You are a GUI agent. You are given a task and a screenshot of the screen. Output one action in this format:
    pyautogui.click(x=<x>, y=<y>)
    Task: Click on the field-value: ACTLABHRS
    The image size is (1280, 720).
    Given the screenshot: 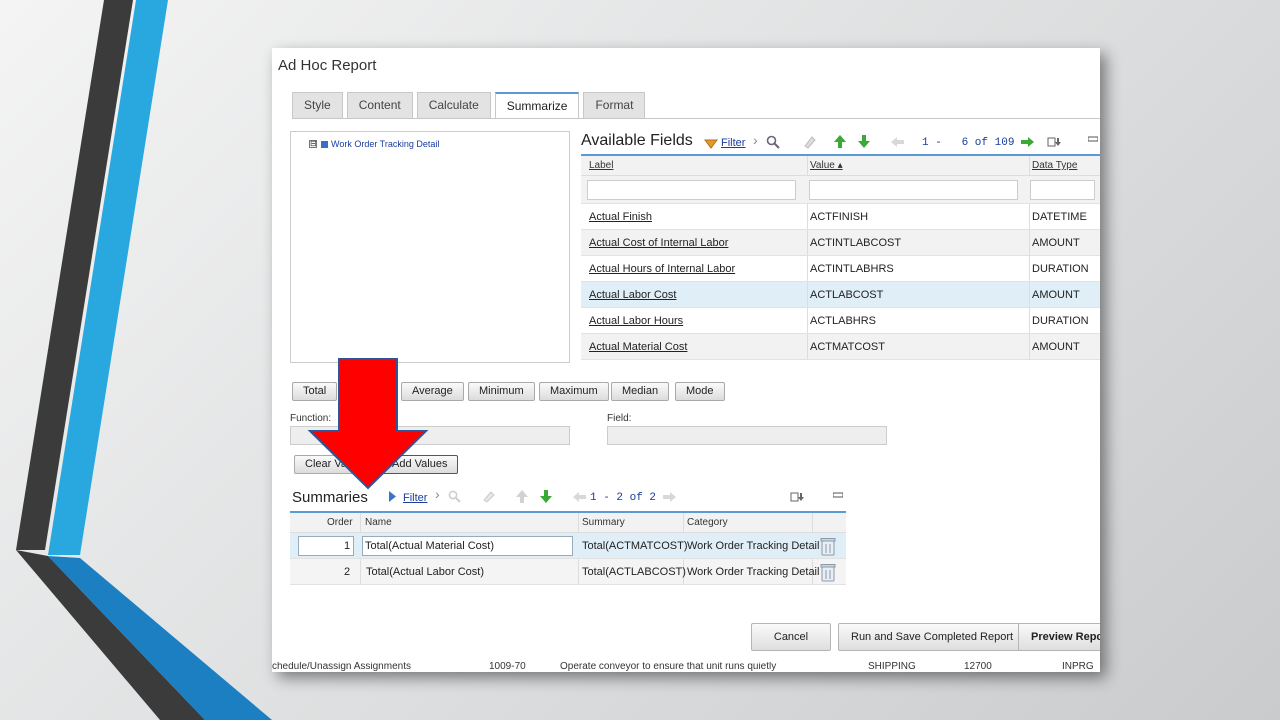 What is the action you would take?
    pyautogui.click(x=843, y=320)
    